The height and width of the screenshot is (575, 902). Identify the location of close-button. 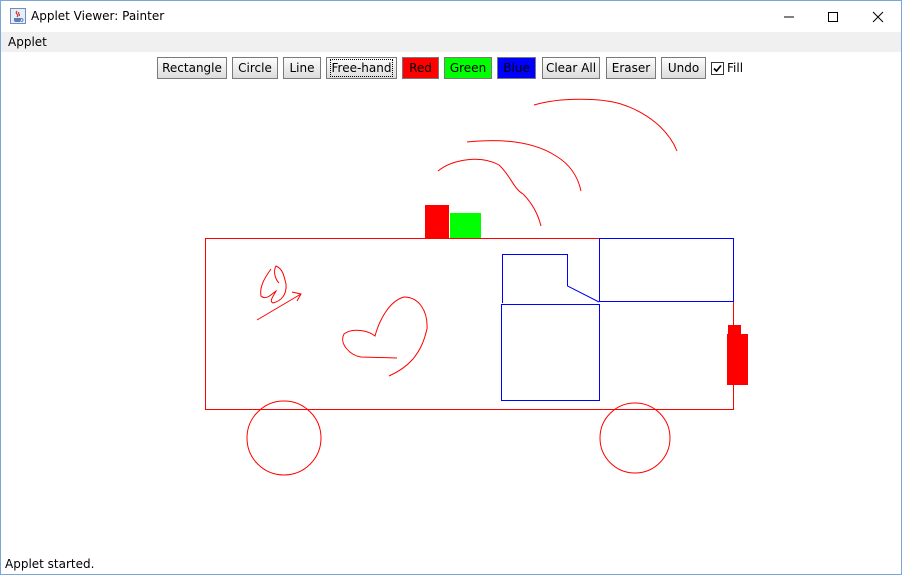
(878, 16).